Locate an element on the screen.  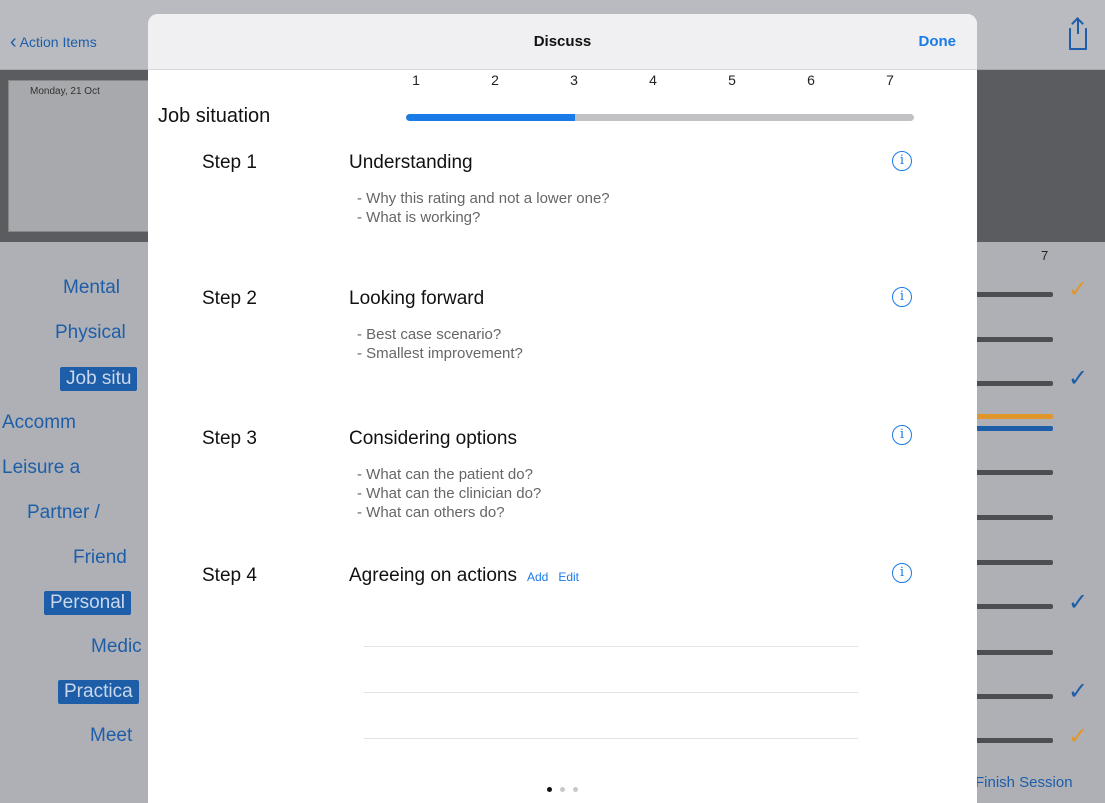
modal-title: Discuss is located at coordinates (562, 41).